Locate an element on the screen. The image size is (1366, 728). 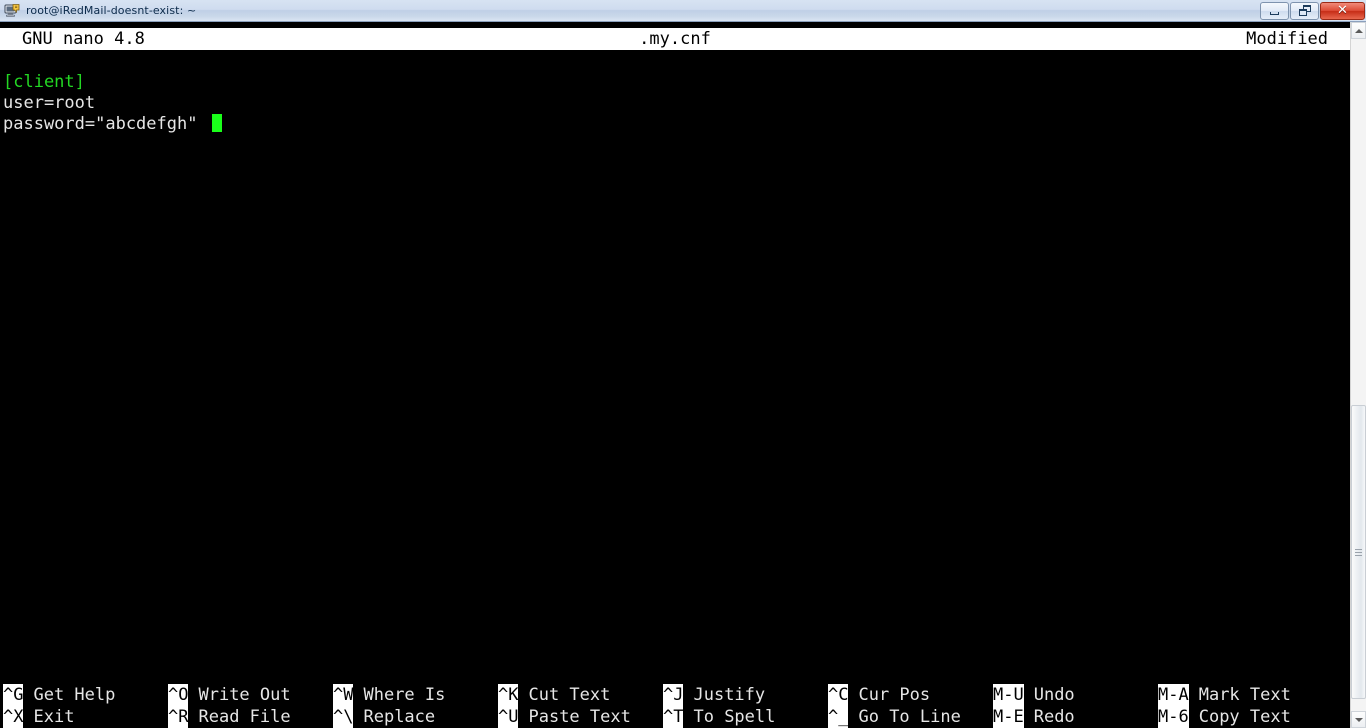
shortcut-label: Paste Text is located at coordinates (579, 717).